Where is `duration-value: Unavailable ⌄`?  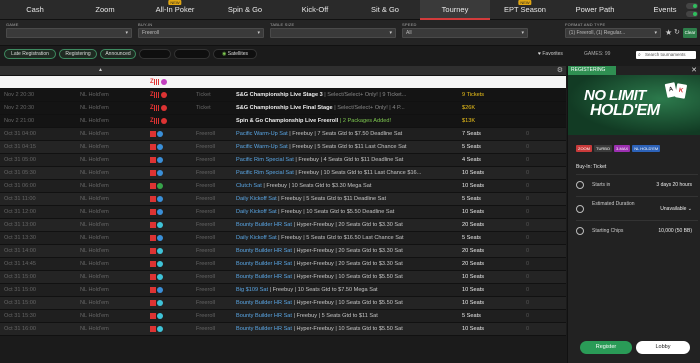
duration-value: Unavailable ⌄ is located at coordinates (676, 209).